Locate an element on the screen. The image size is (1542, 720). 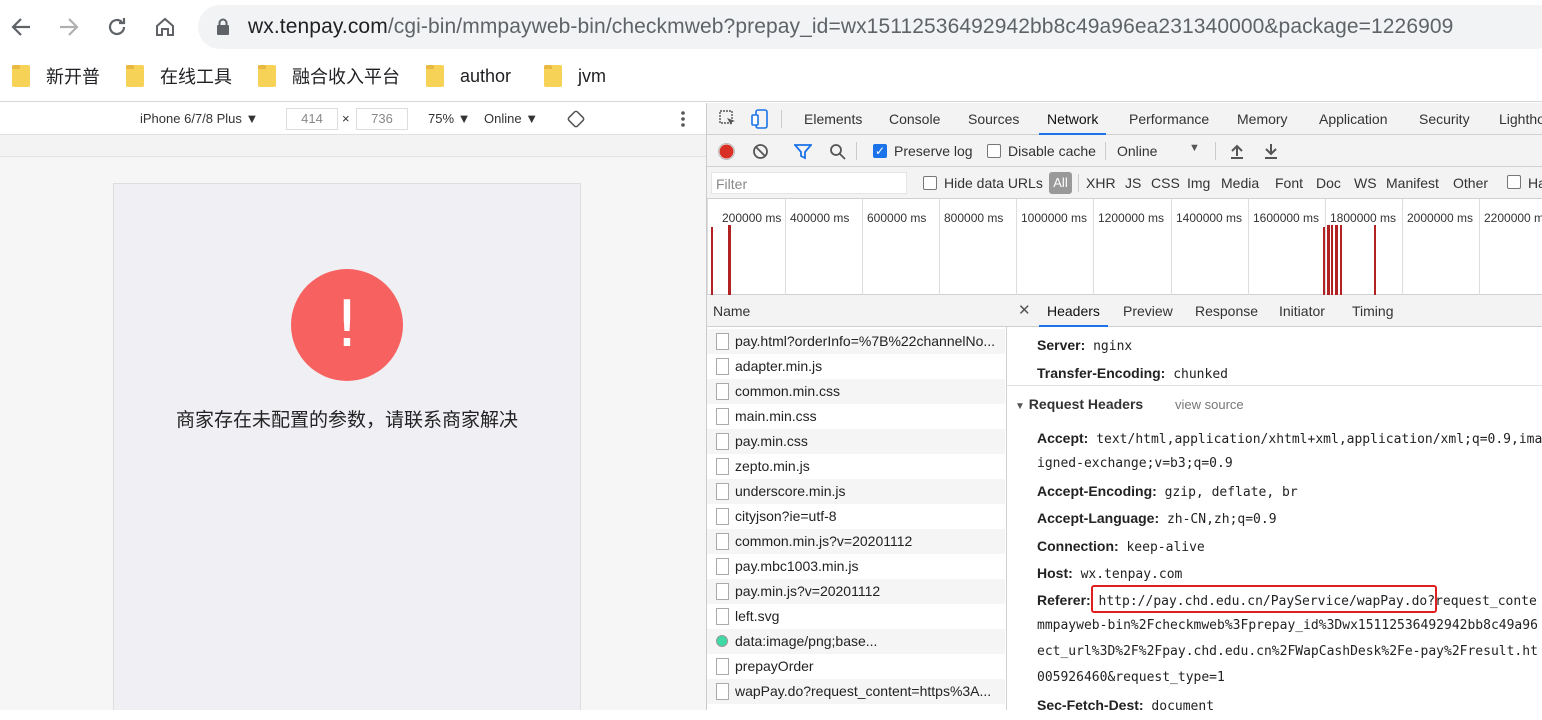
request-row: underscore.min.js is located at coordinates (856, 491).